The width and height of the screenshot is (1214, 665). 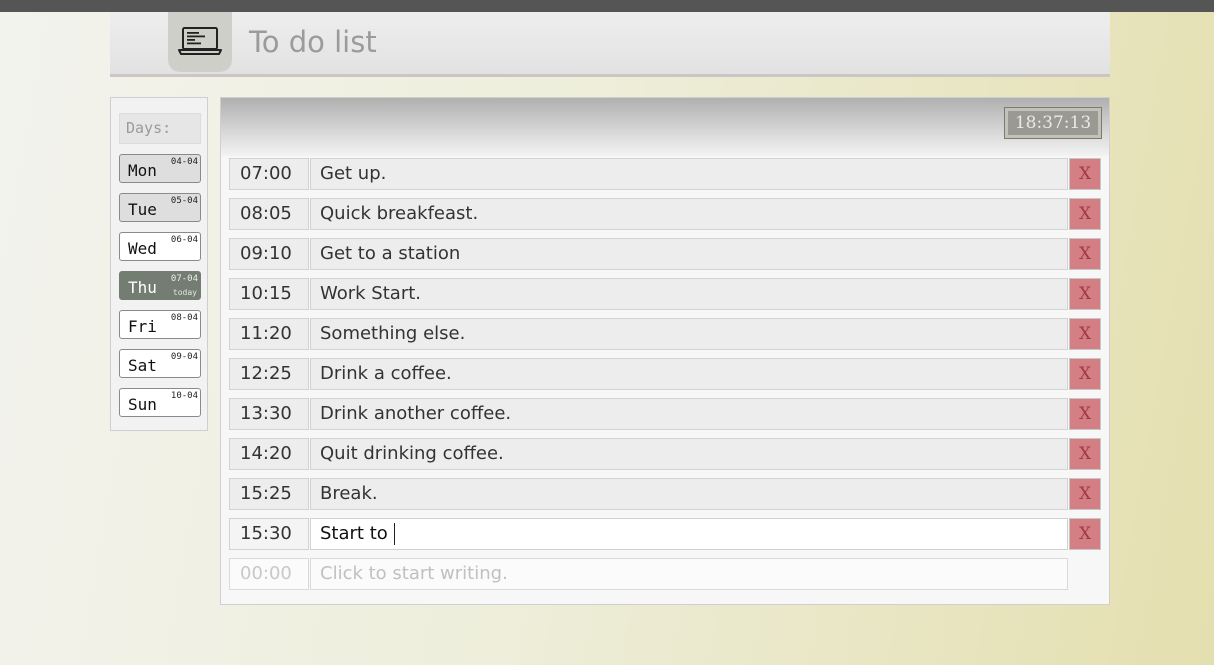 What do you see at coordinates (160, 207) in the screenshot?
I see `day-button-tue: Tue 05-04` at bounding box center [160, 207].